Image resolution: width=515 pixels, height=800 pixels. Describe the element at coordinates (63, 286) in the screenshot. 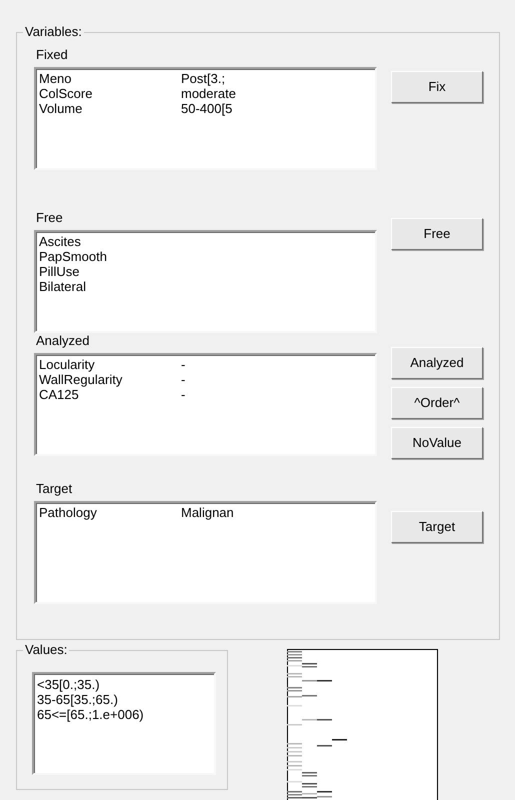

I see `variable-name: Bilateral` at that location.